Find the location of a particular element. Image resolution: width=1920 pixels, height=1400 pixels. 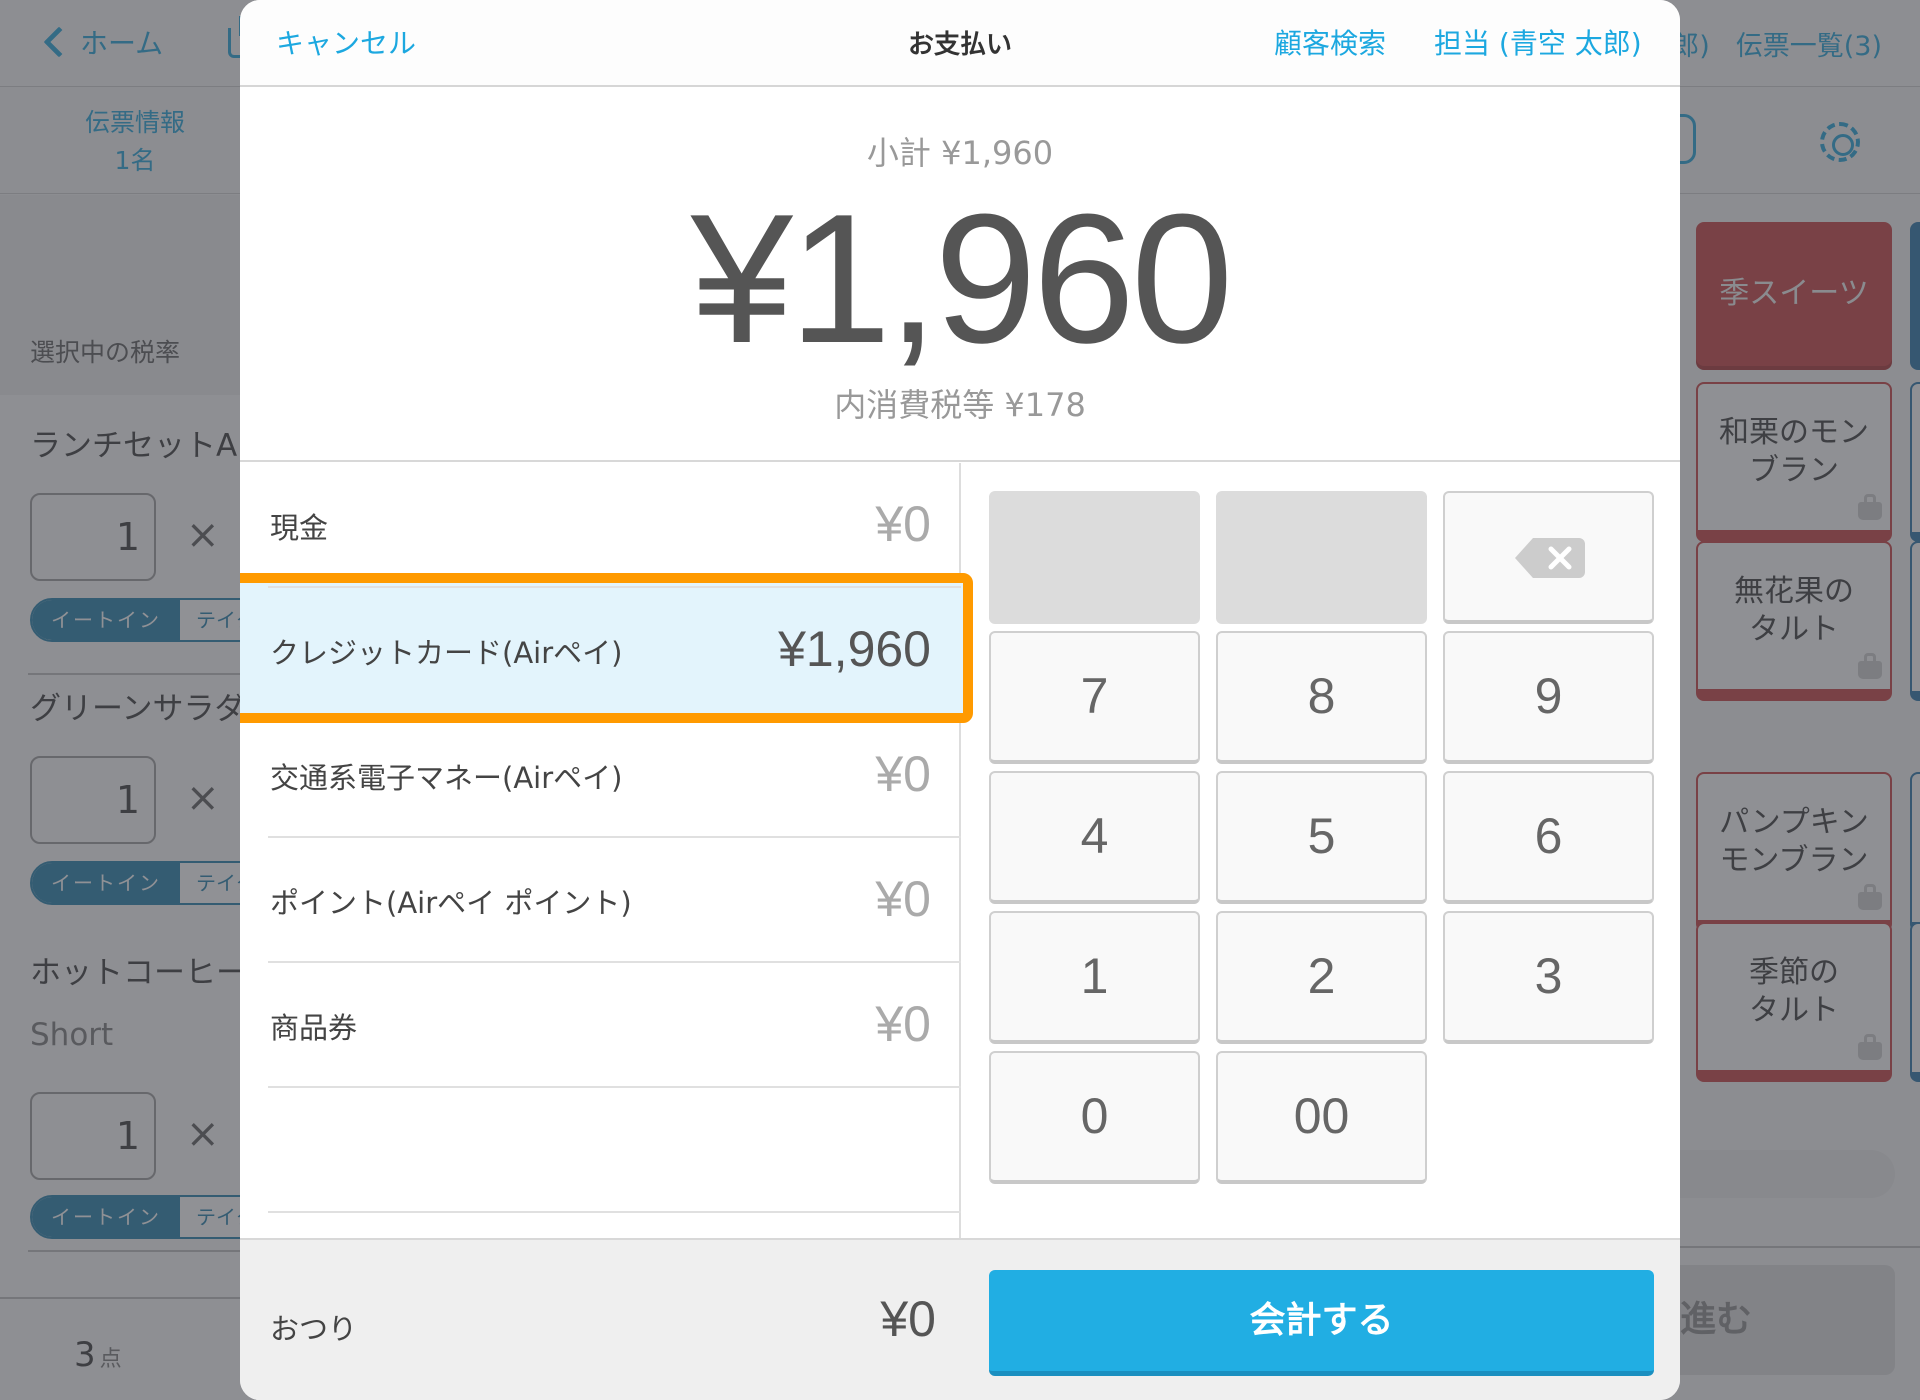

backspace-button is located at coordinates (1548, 557).